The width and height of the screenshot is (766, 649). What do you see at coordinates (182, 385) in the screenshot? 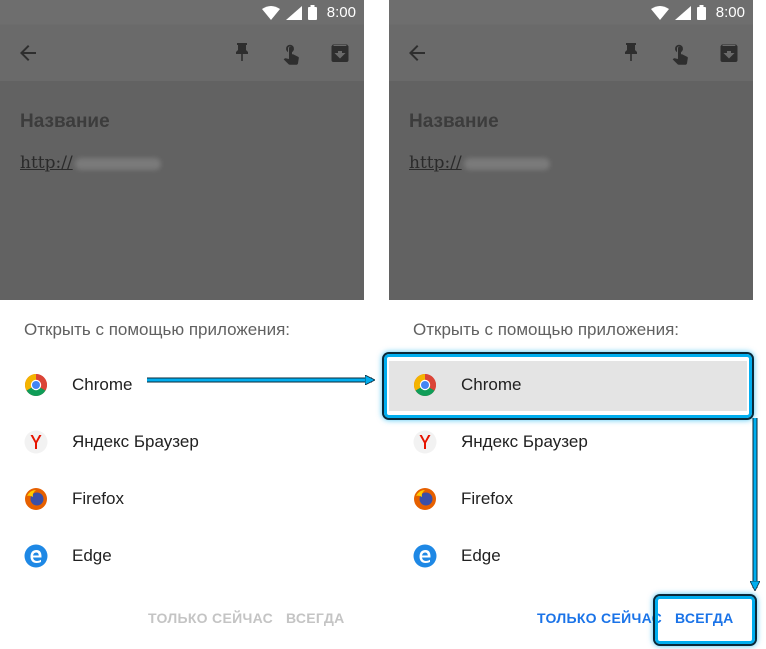
I see `app-item-chrome: Chrome` at bounding box center [182, 385].